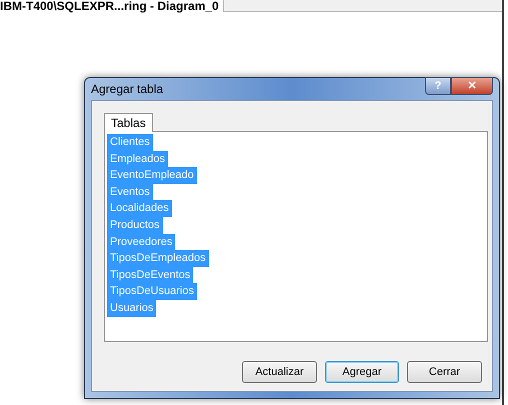 The image size is (508, 405). Describe the element at coordinates (472, 86) in the screenshot. I see `close-button: ✕` at that location.